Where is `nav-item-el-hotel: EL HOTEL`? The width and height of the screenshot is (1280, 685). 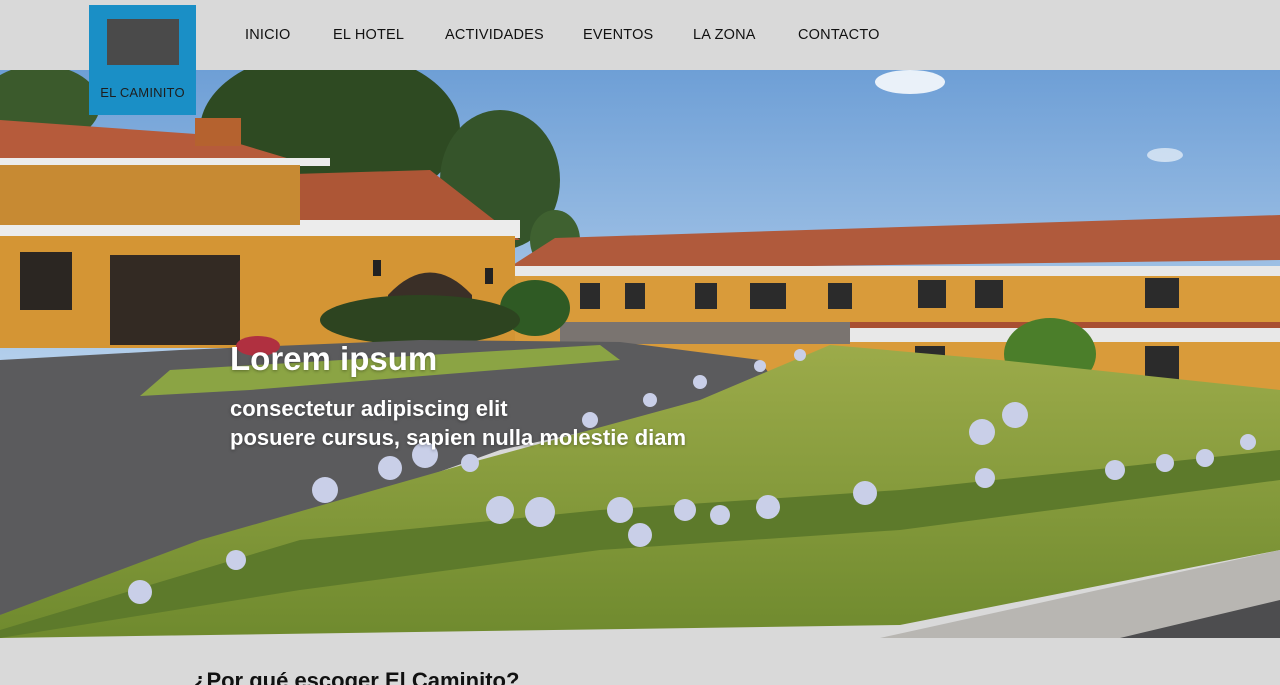
nav-item-el-hotel: EL HOTEL is located at coordinates (368, 35).